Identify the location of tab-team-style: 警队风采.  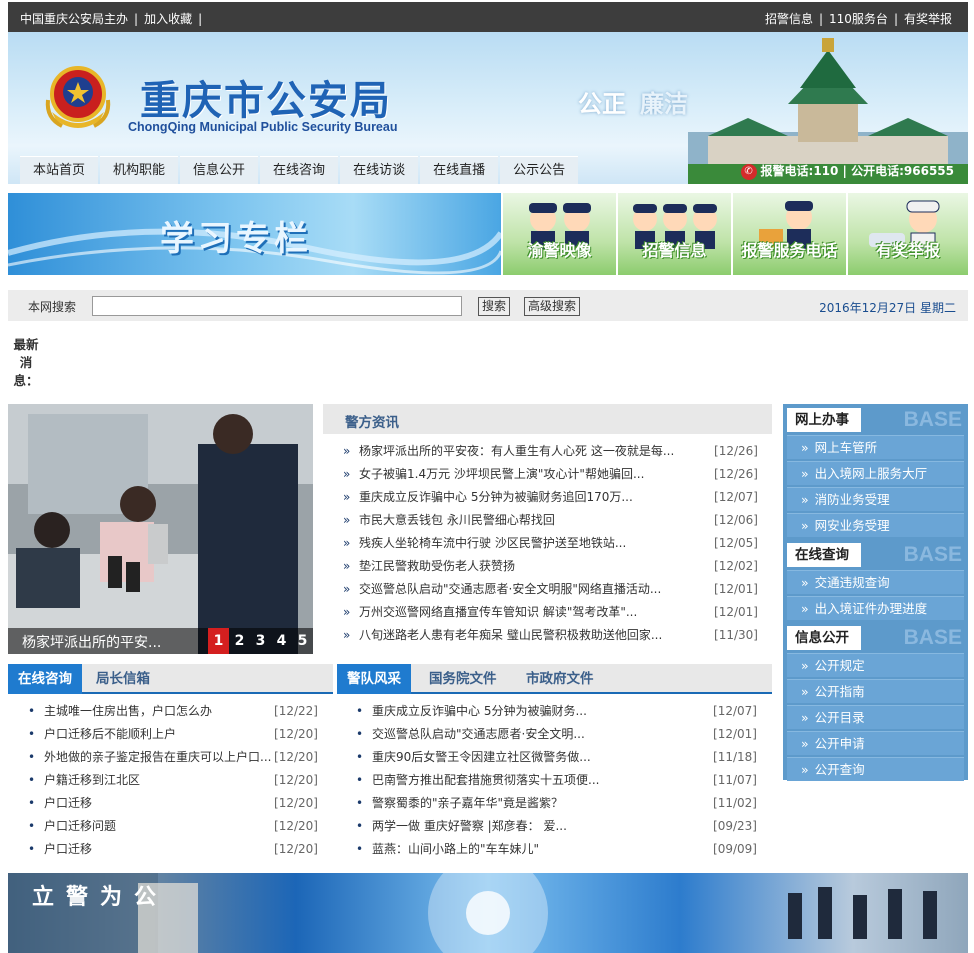
(374, 679).